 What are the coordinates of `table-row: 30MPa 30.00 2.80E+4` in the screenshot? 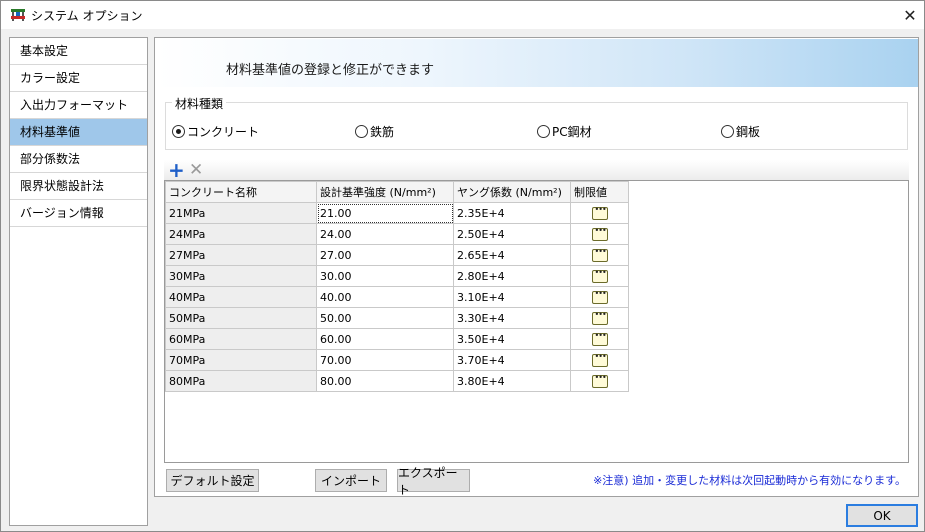 It's located at (397, 276).